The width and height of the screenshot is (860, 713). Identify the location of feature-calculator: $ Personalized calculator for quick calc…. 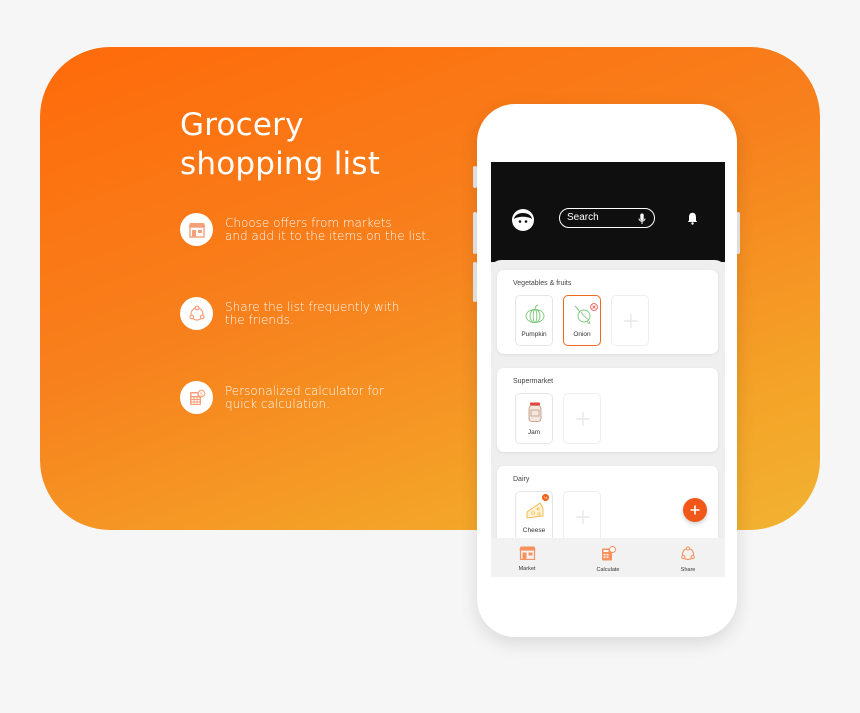
(282, 397).